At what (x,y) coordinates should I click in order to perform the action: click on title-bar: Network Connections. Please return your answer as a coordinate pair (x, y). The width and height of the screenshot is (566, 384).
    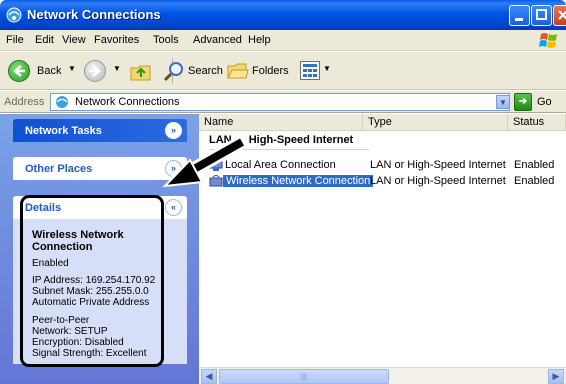
    Looking at the image, I should click on (283, 15).